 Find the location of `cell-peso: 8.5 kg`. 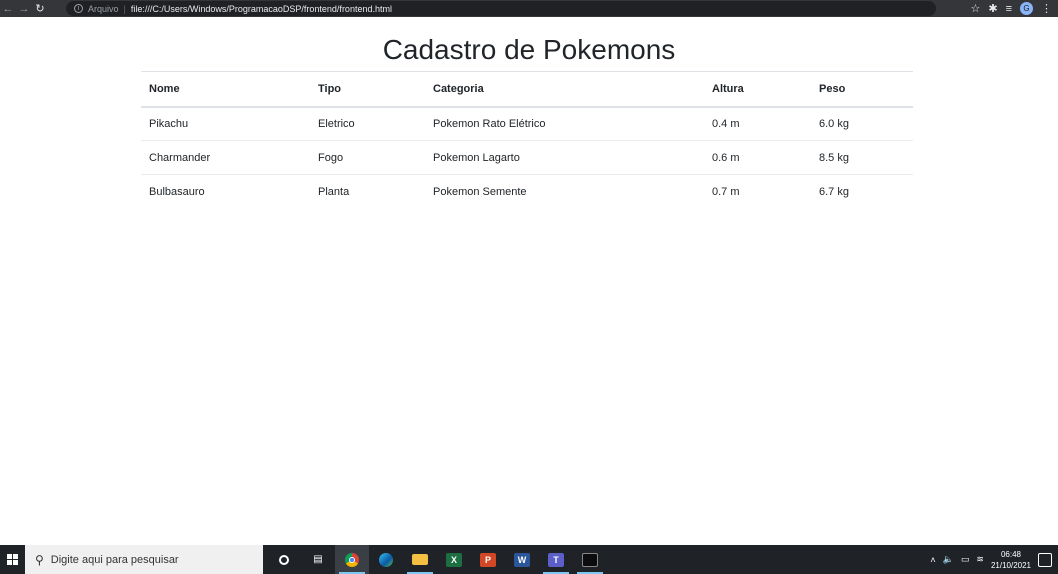

cell-peso: 8.5 kg is located at coordinates (862, 157).